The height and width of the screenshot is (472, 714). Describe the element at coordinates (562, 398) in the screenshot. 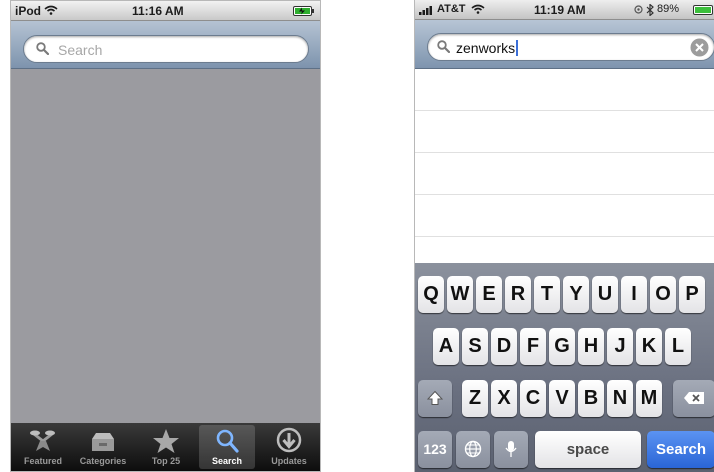

I see `key-v: V` at that location.